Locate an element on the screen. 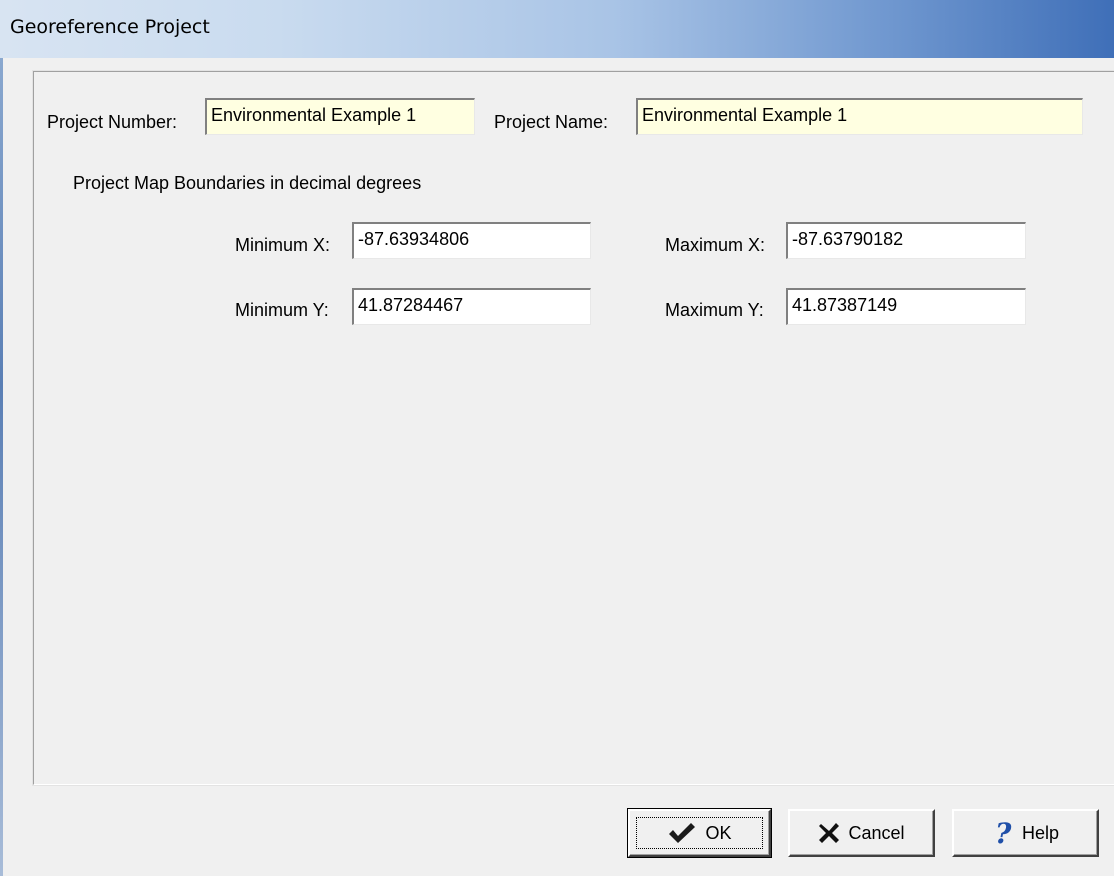 This screenshot has width=1114, height=876. help-button-label: Help is located at coordinates (1040, 832).